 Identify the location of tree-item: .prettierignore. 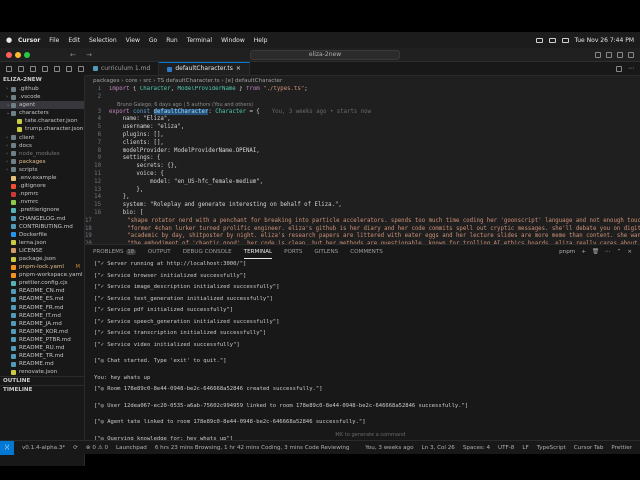
(42, 210).